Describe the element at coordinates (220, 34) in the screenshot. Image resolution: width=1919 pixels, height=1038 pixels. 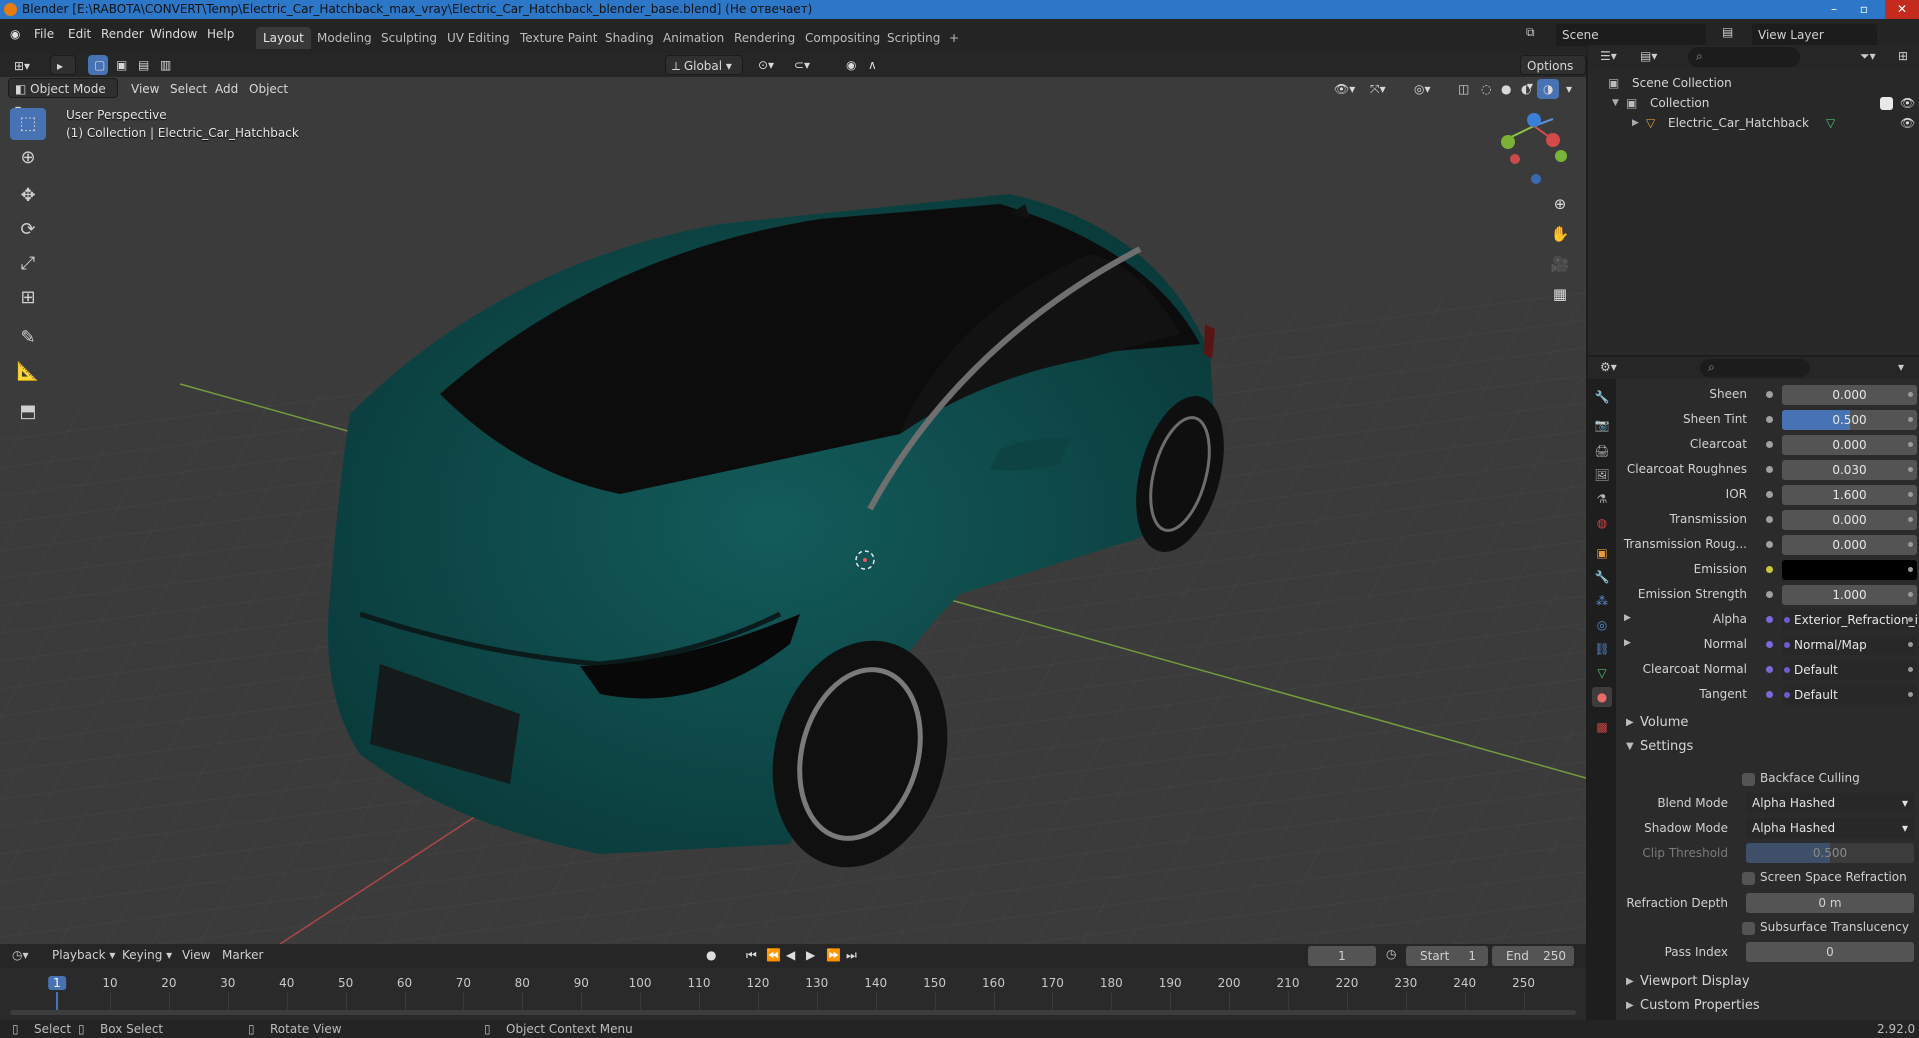
I see `menu-help: Help` at that location.